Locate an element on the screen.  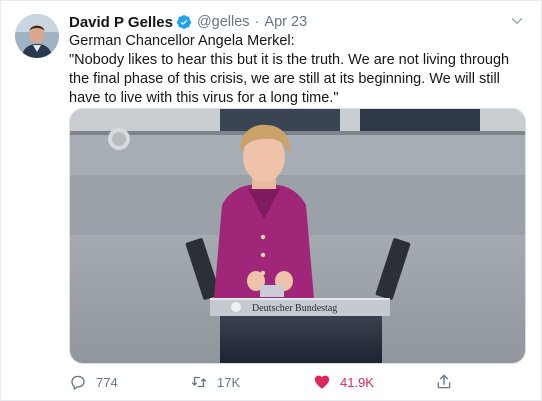
reply-icon is located at coordinates (78, 382).